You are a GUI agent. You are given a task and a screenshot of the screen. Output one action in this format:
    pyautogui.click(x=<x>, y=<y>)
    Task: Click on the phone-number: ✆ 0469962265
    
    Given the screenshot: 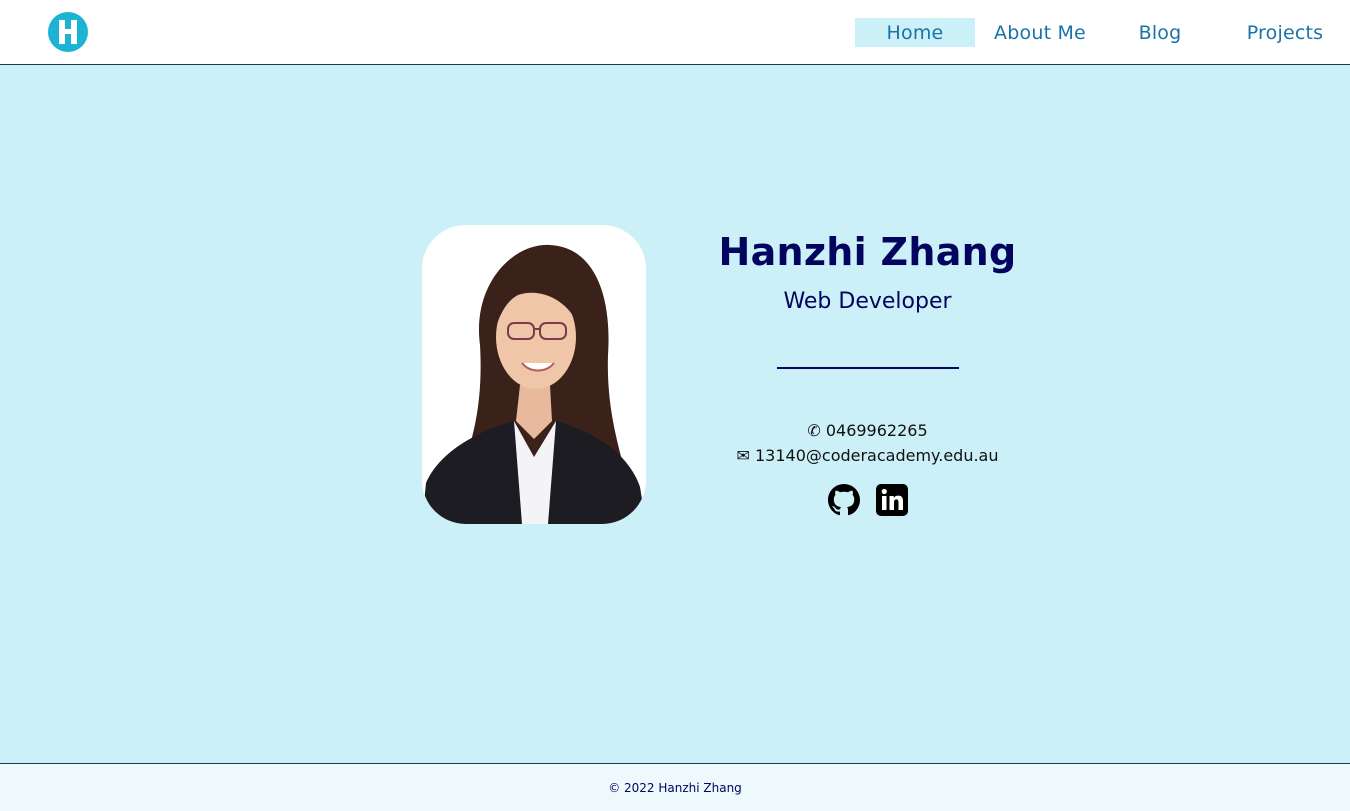 What is the action you would take?
    pyautogui.click(x=867, y=430)
    